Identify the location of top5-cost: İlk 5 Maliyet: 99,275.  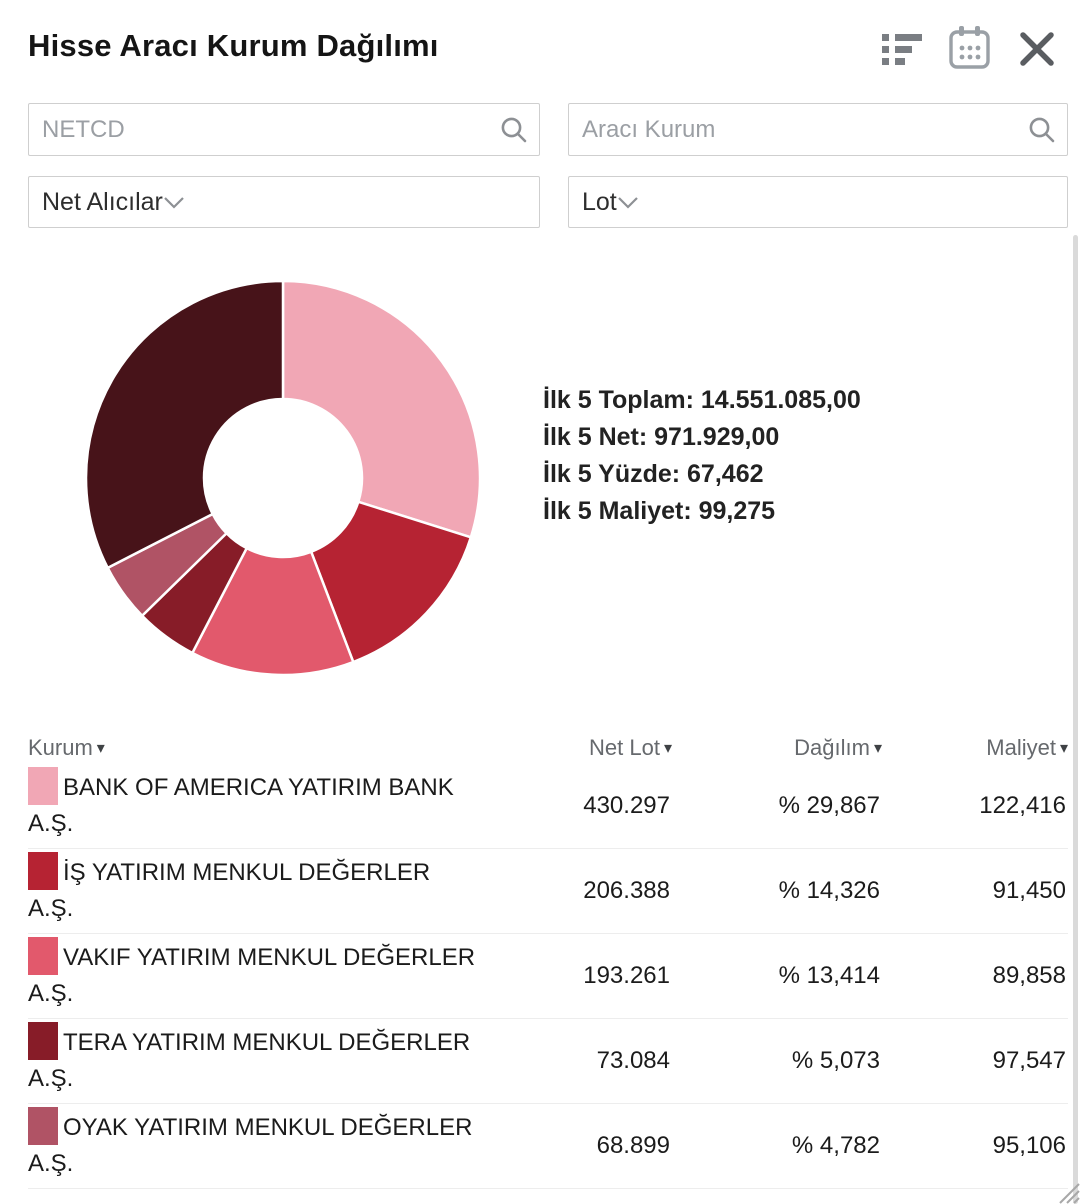
(659, 511).